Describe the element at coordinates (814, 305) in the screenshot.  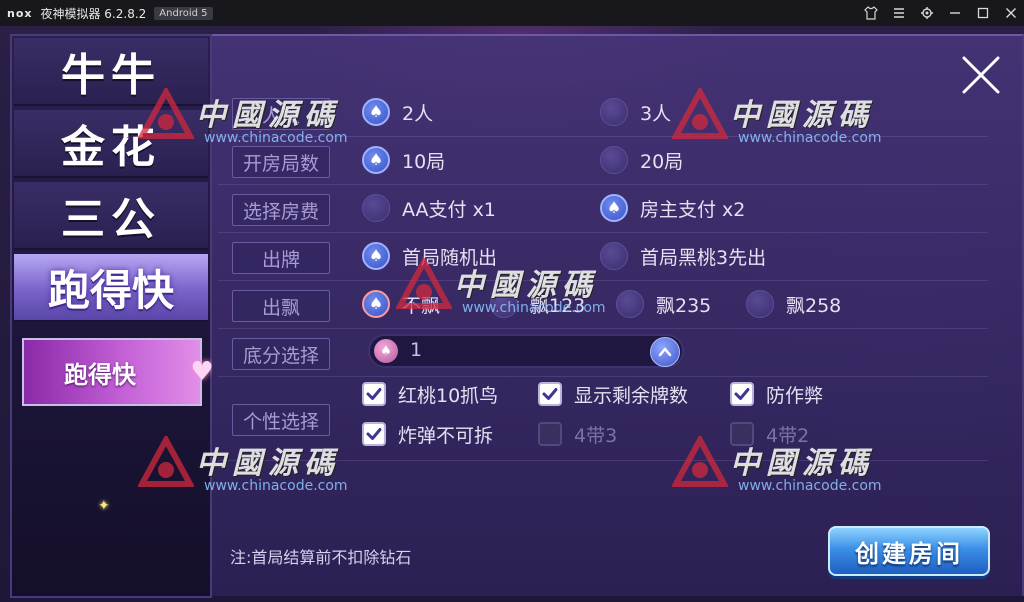
I see `option-label: 飘258` at that location.